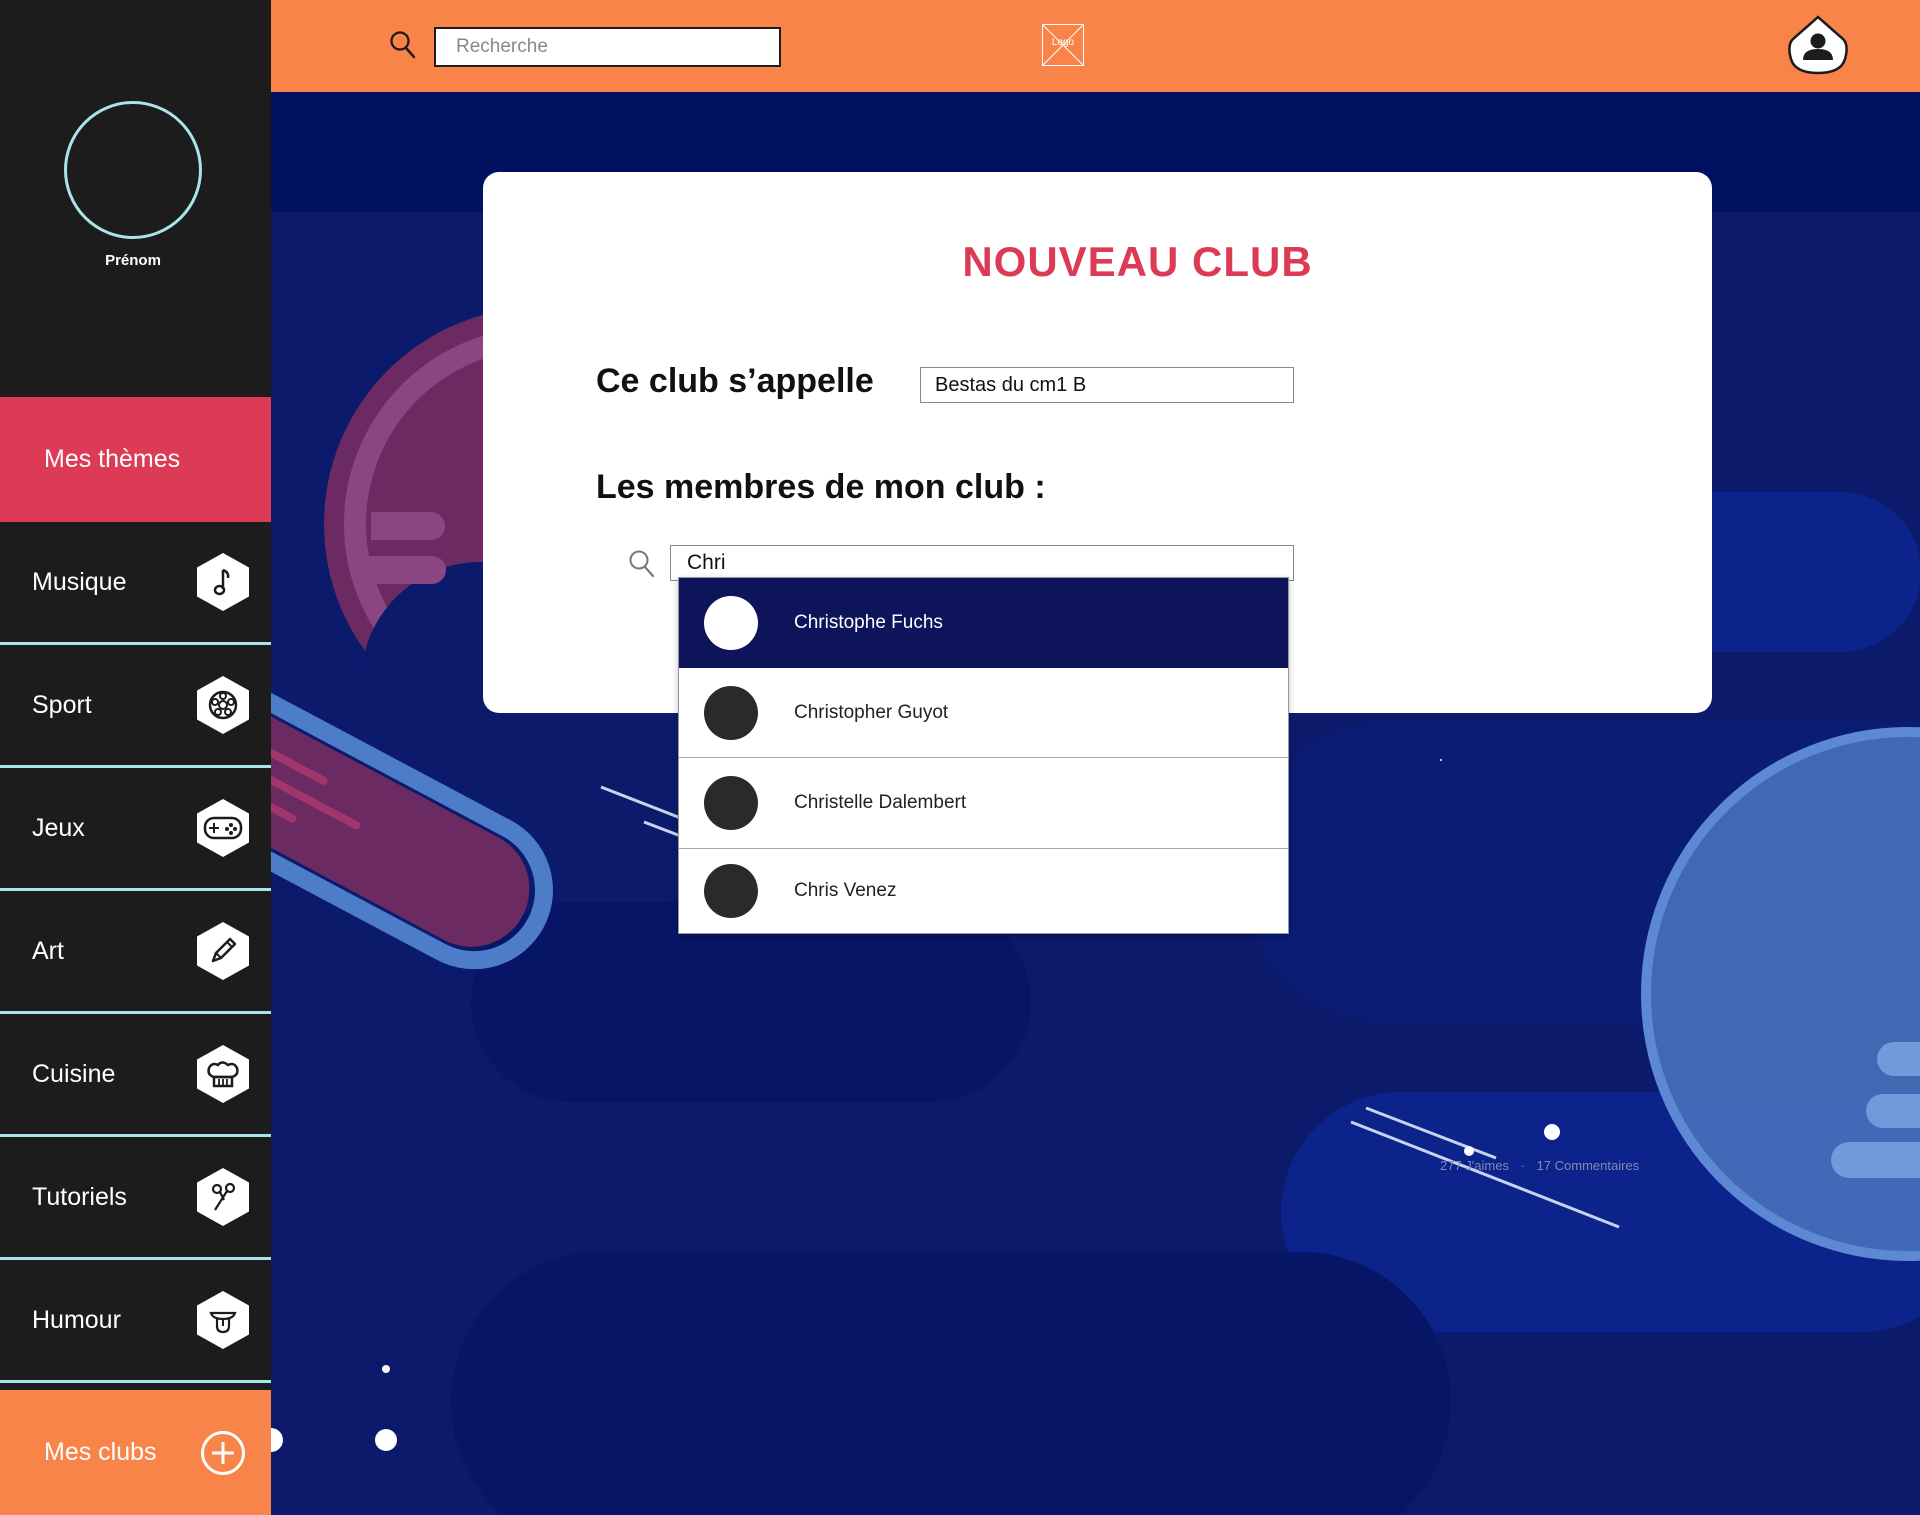  Describe the element at coordinates (983, 891) in the screenshot. I see `suggestion-item: Chris Venez` at that location.